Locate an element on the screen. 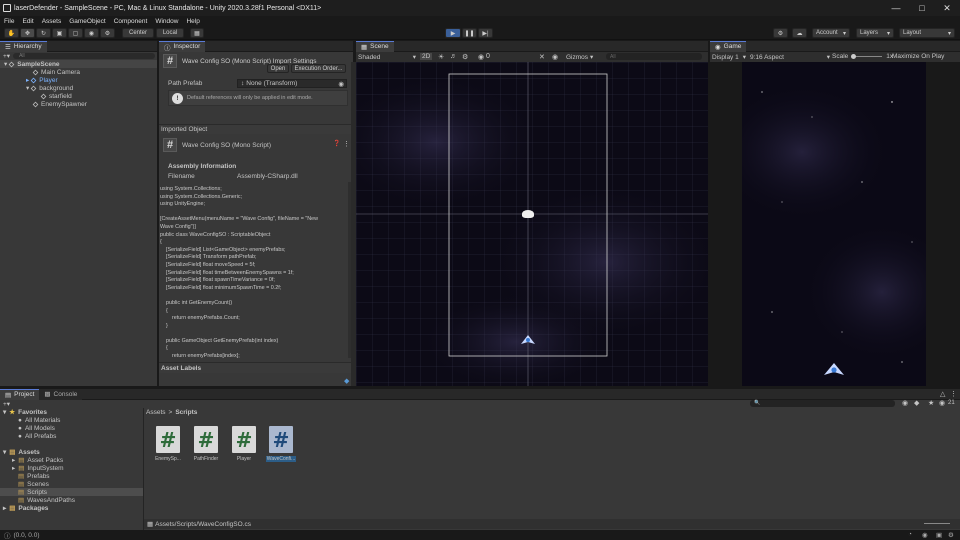 The width and height of the screenshot is (960, 540). asset-player: # Player is located at coordinates (244, 446).